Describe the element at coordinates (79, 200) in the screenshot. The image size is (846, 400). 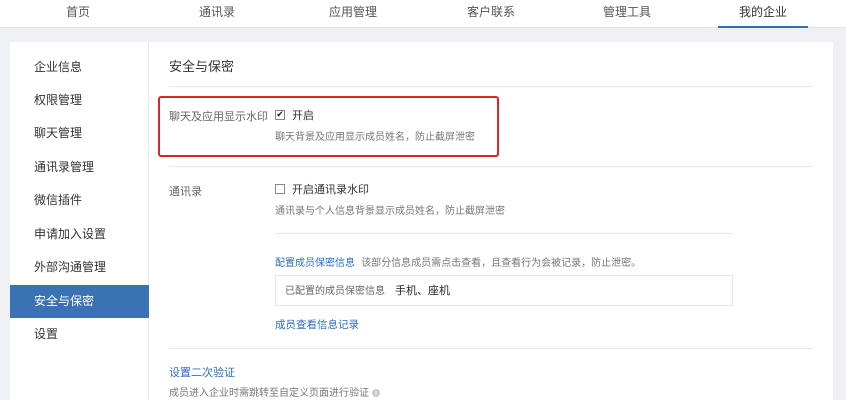
I see `sidebar-item-wechat-plugin: 微信插件` at that location.